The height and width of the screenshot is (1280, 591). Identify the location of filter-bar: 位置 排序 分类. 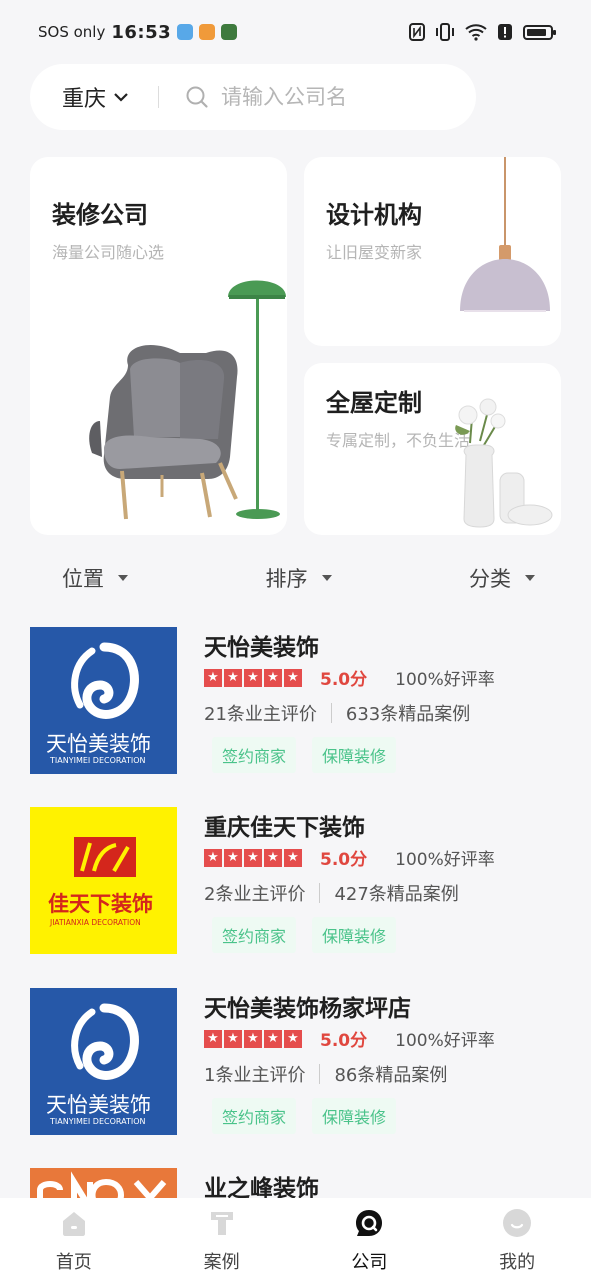
(295, 578).